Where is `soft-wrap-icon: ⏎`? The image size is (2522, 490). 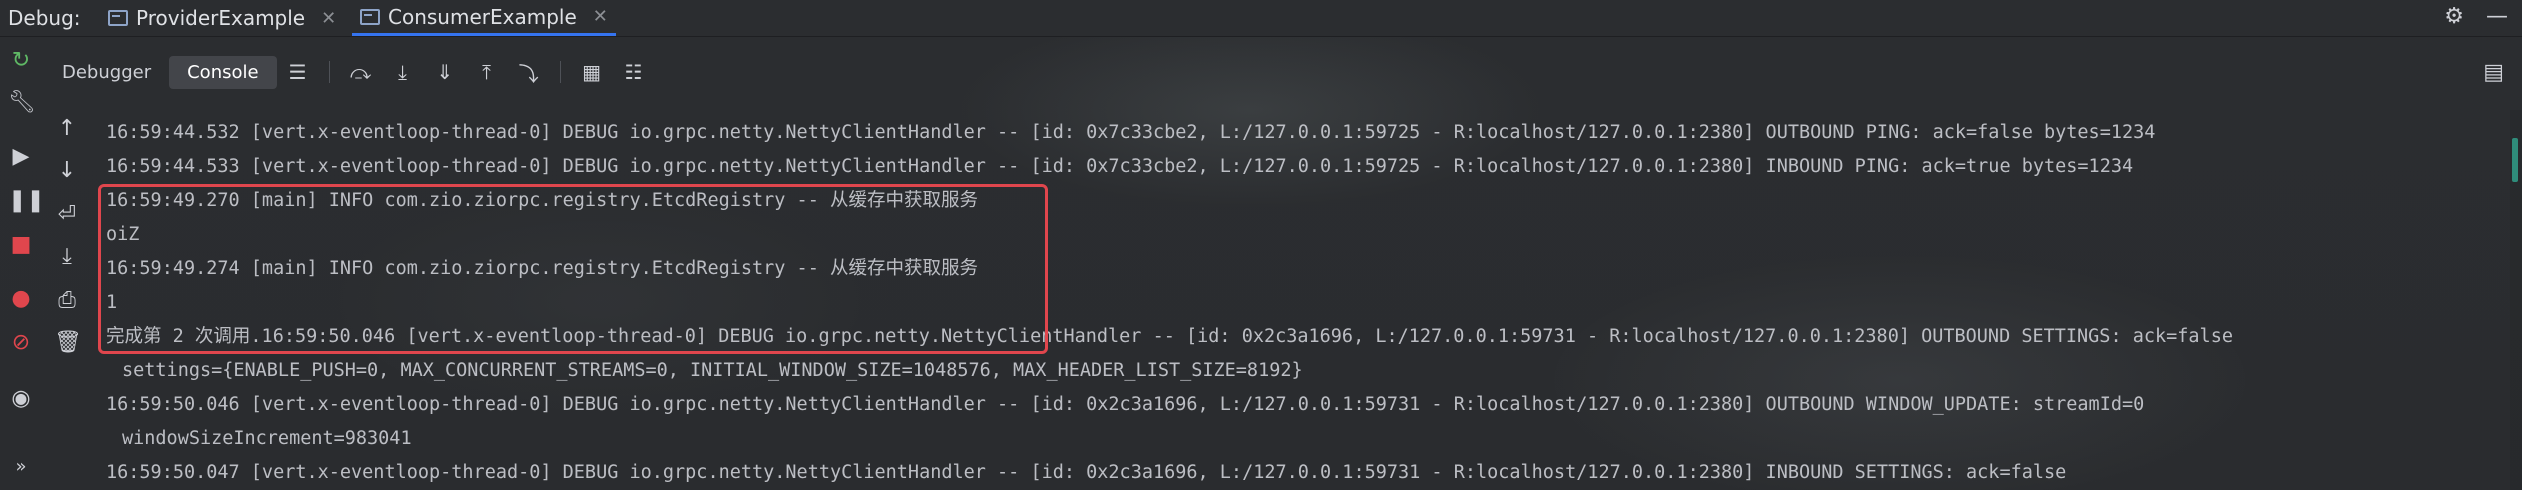
soft-wrap-icon: ⏎ is located at coordinates (67, 214).